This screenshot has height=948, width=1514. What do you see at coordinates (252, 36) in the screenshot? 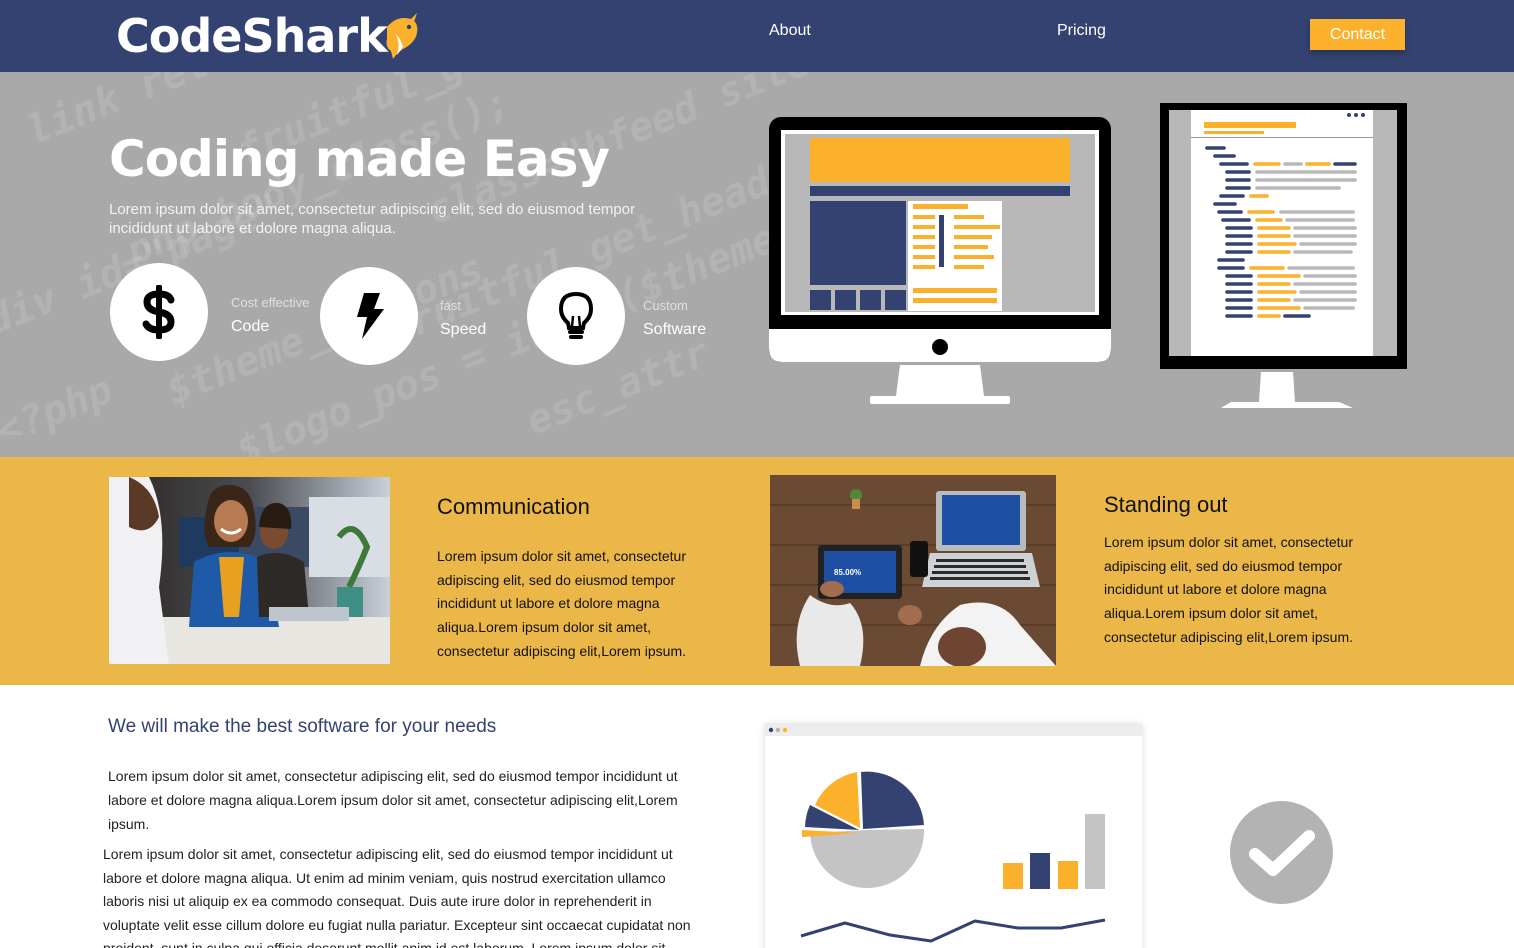
I see `logo-text: CodeShark` at bounding box center [252, 36].